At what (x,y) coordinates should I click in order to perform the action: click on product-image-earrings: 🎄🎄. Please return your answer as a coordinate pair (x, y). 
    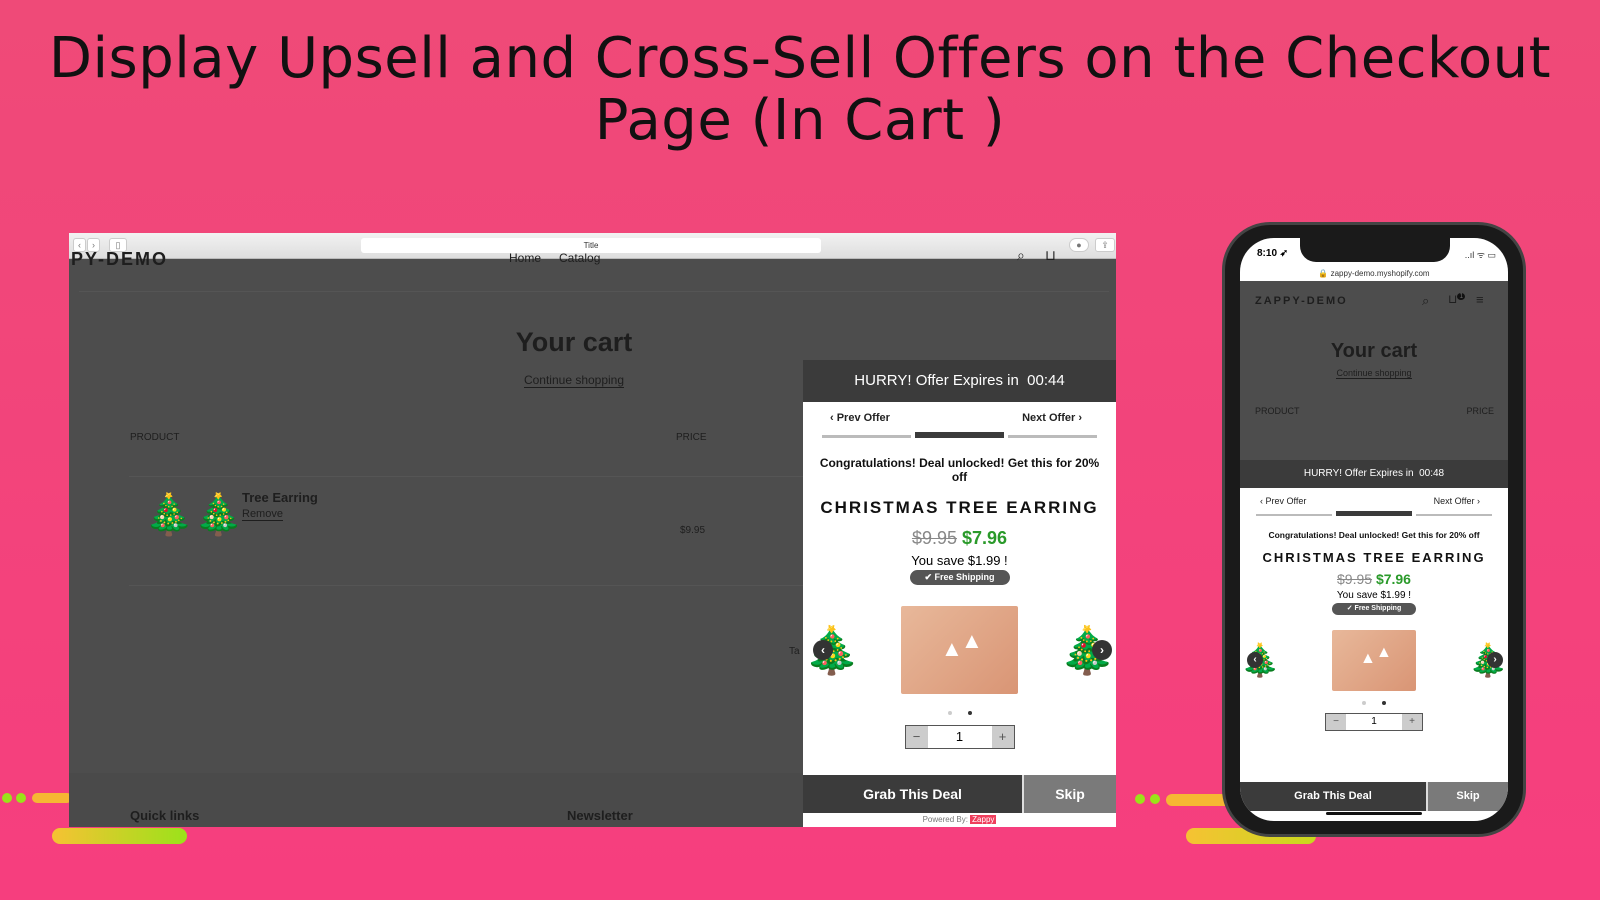
    Looking at the image, I should click on (194, 515).